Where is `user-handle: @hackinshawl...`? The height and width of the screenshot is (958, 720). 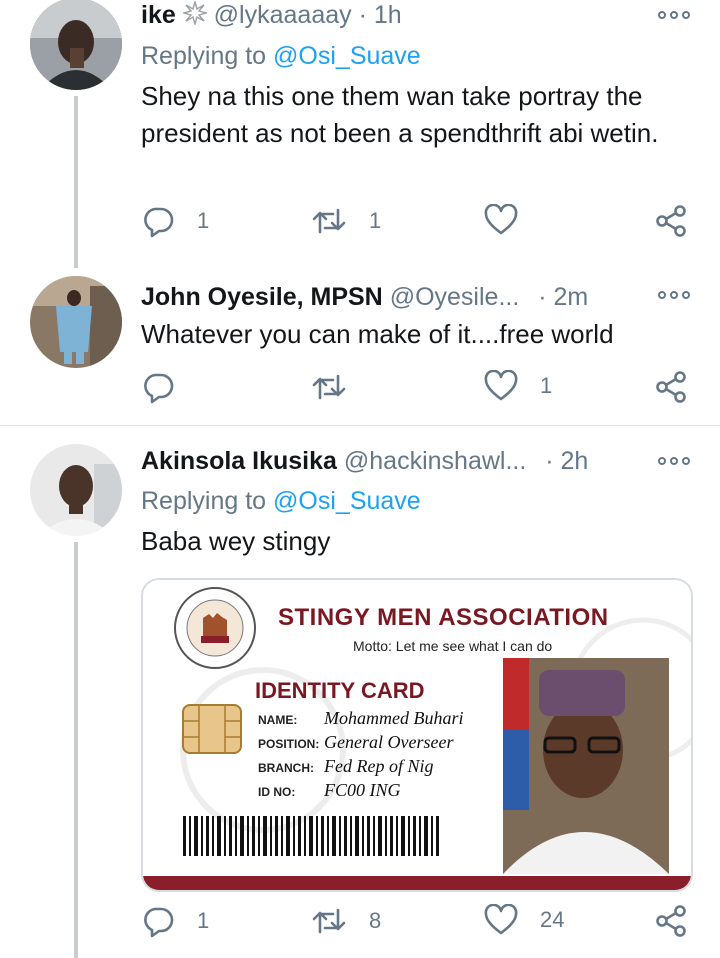 user-handle: @hackinshawl... is located at coordinates (435, 461).